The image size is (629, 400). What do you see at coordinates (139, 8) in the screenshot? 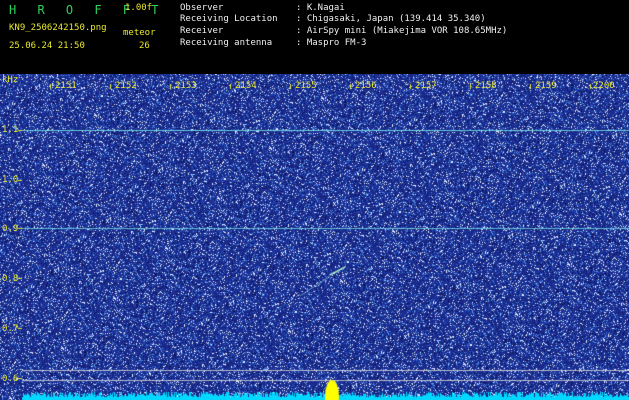
I see `version-label: 1.00f` at bounding box center [139, 8].